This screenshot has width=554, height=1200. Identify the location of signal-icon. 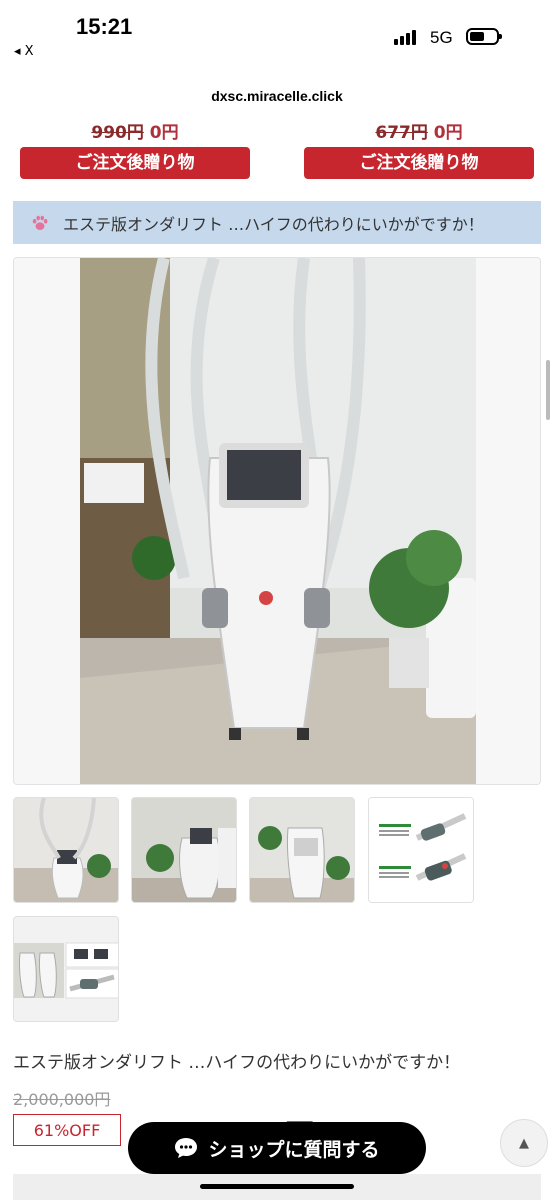
(405, 37).